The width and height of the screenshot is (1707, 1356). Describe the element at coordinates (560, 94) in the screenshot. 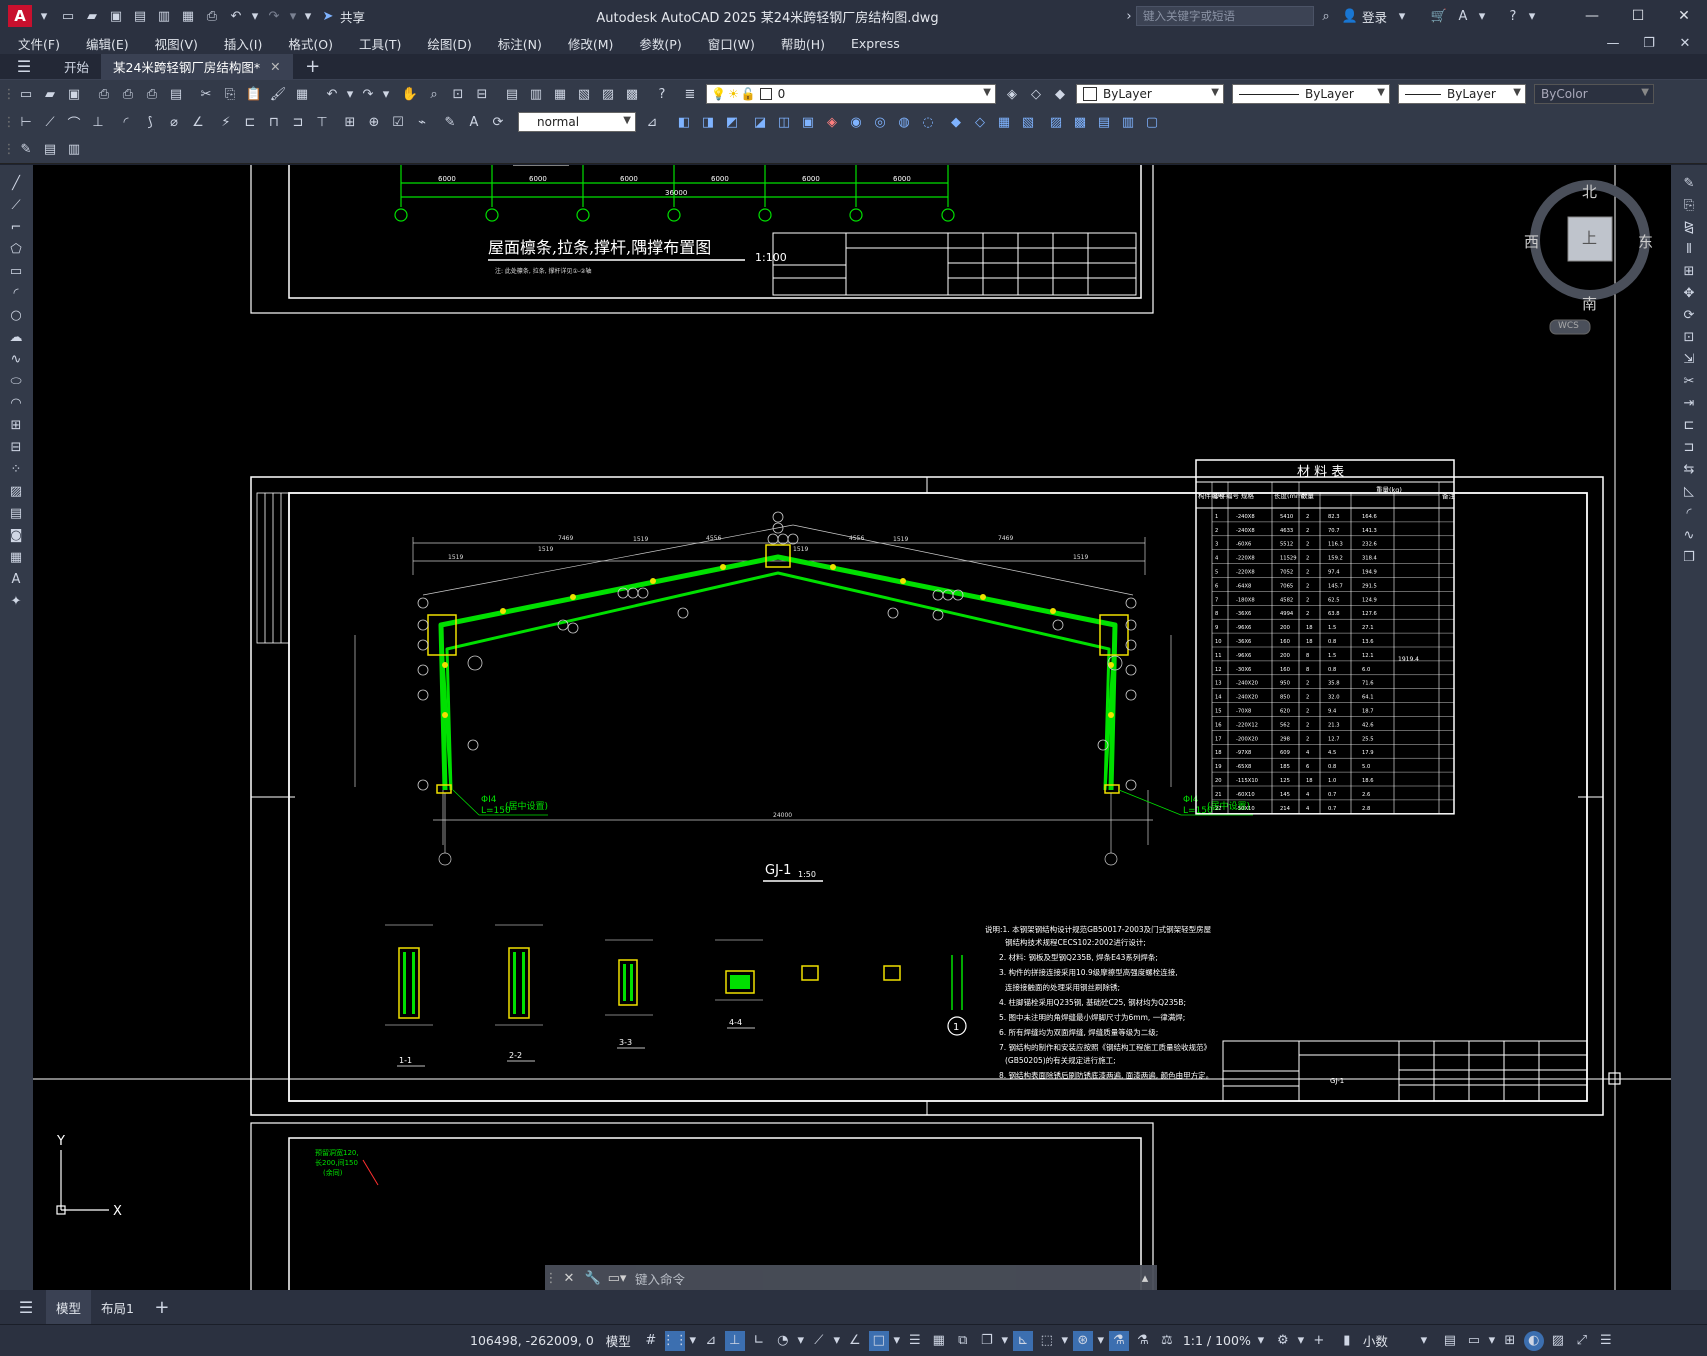

I see `toolpalettes-icon: ▦` at that location.